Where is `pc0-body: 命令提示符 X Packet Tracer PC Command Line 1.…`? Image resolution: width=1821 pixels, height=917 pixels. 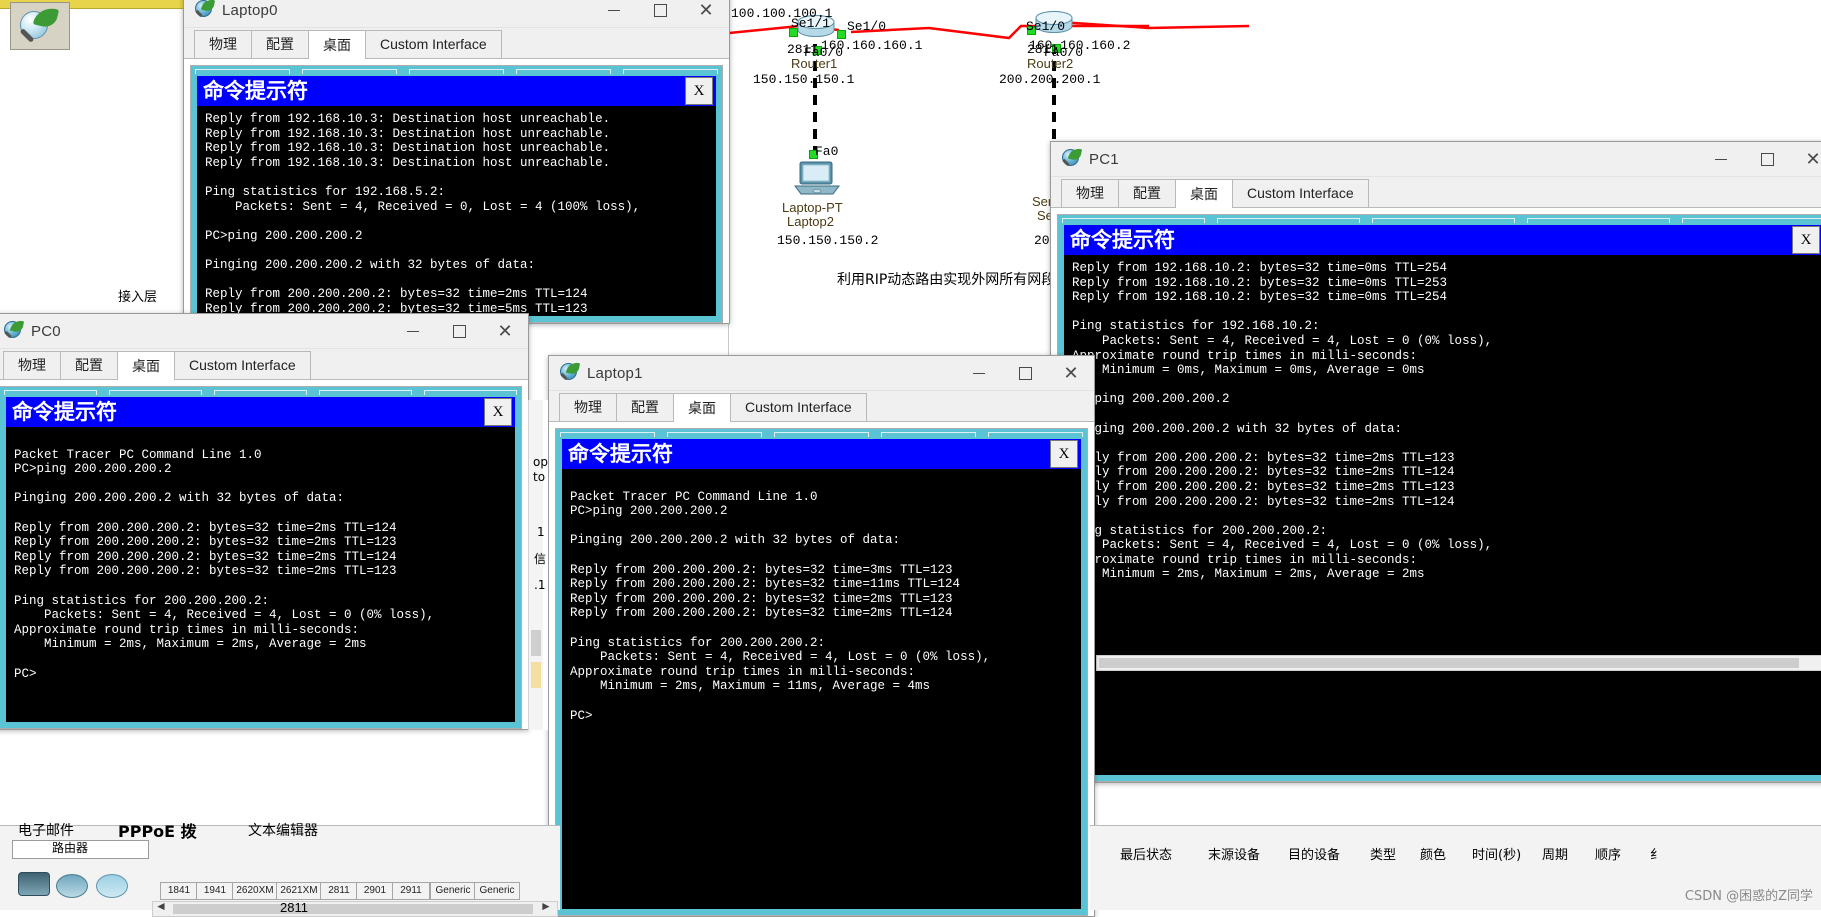 pc0-body: 命令提示符 X Packet Tracer PC Command Line 1.… is located at coordinates (264, 554).